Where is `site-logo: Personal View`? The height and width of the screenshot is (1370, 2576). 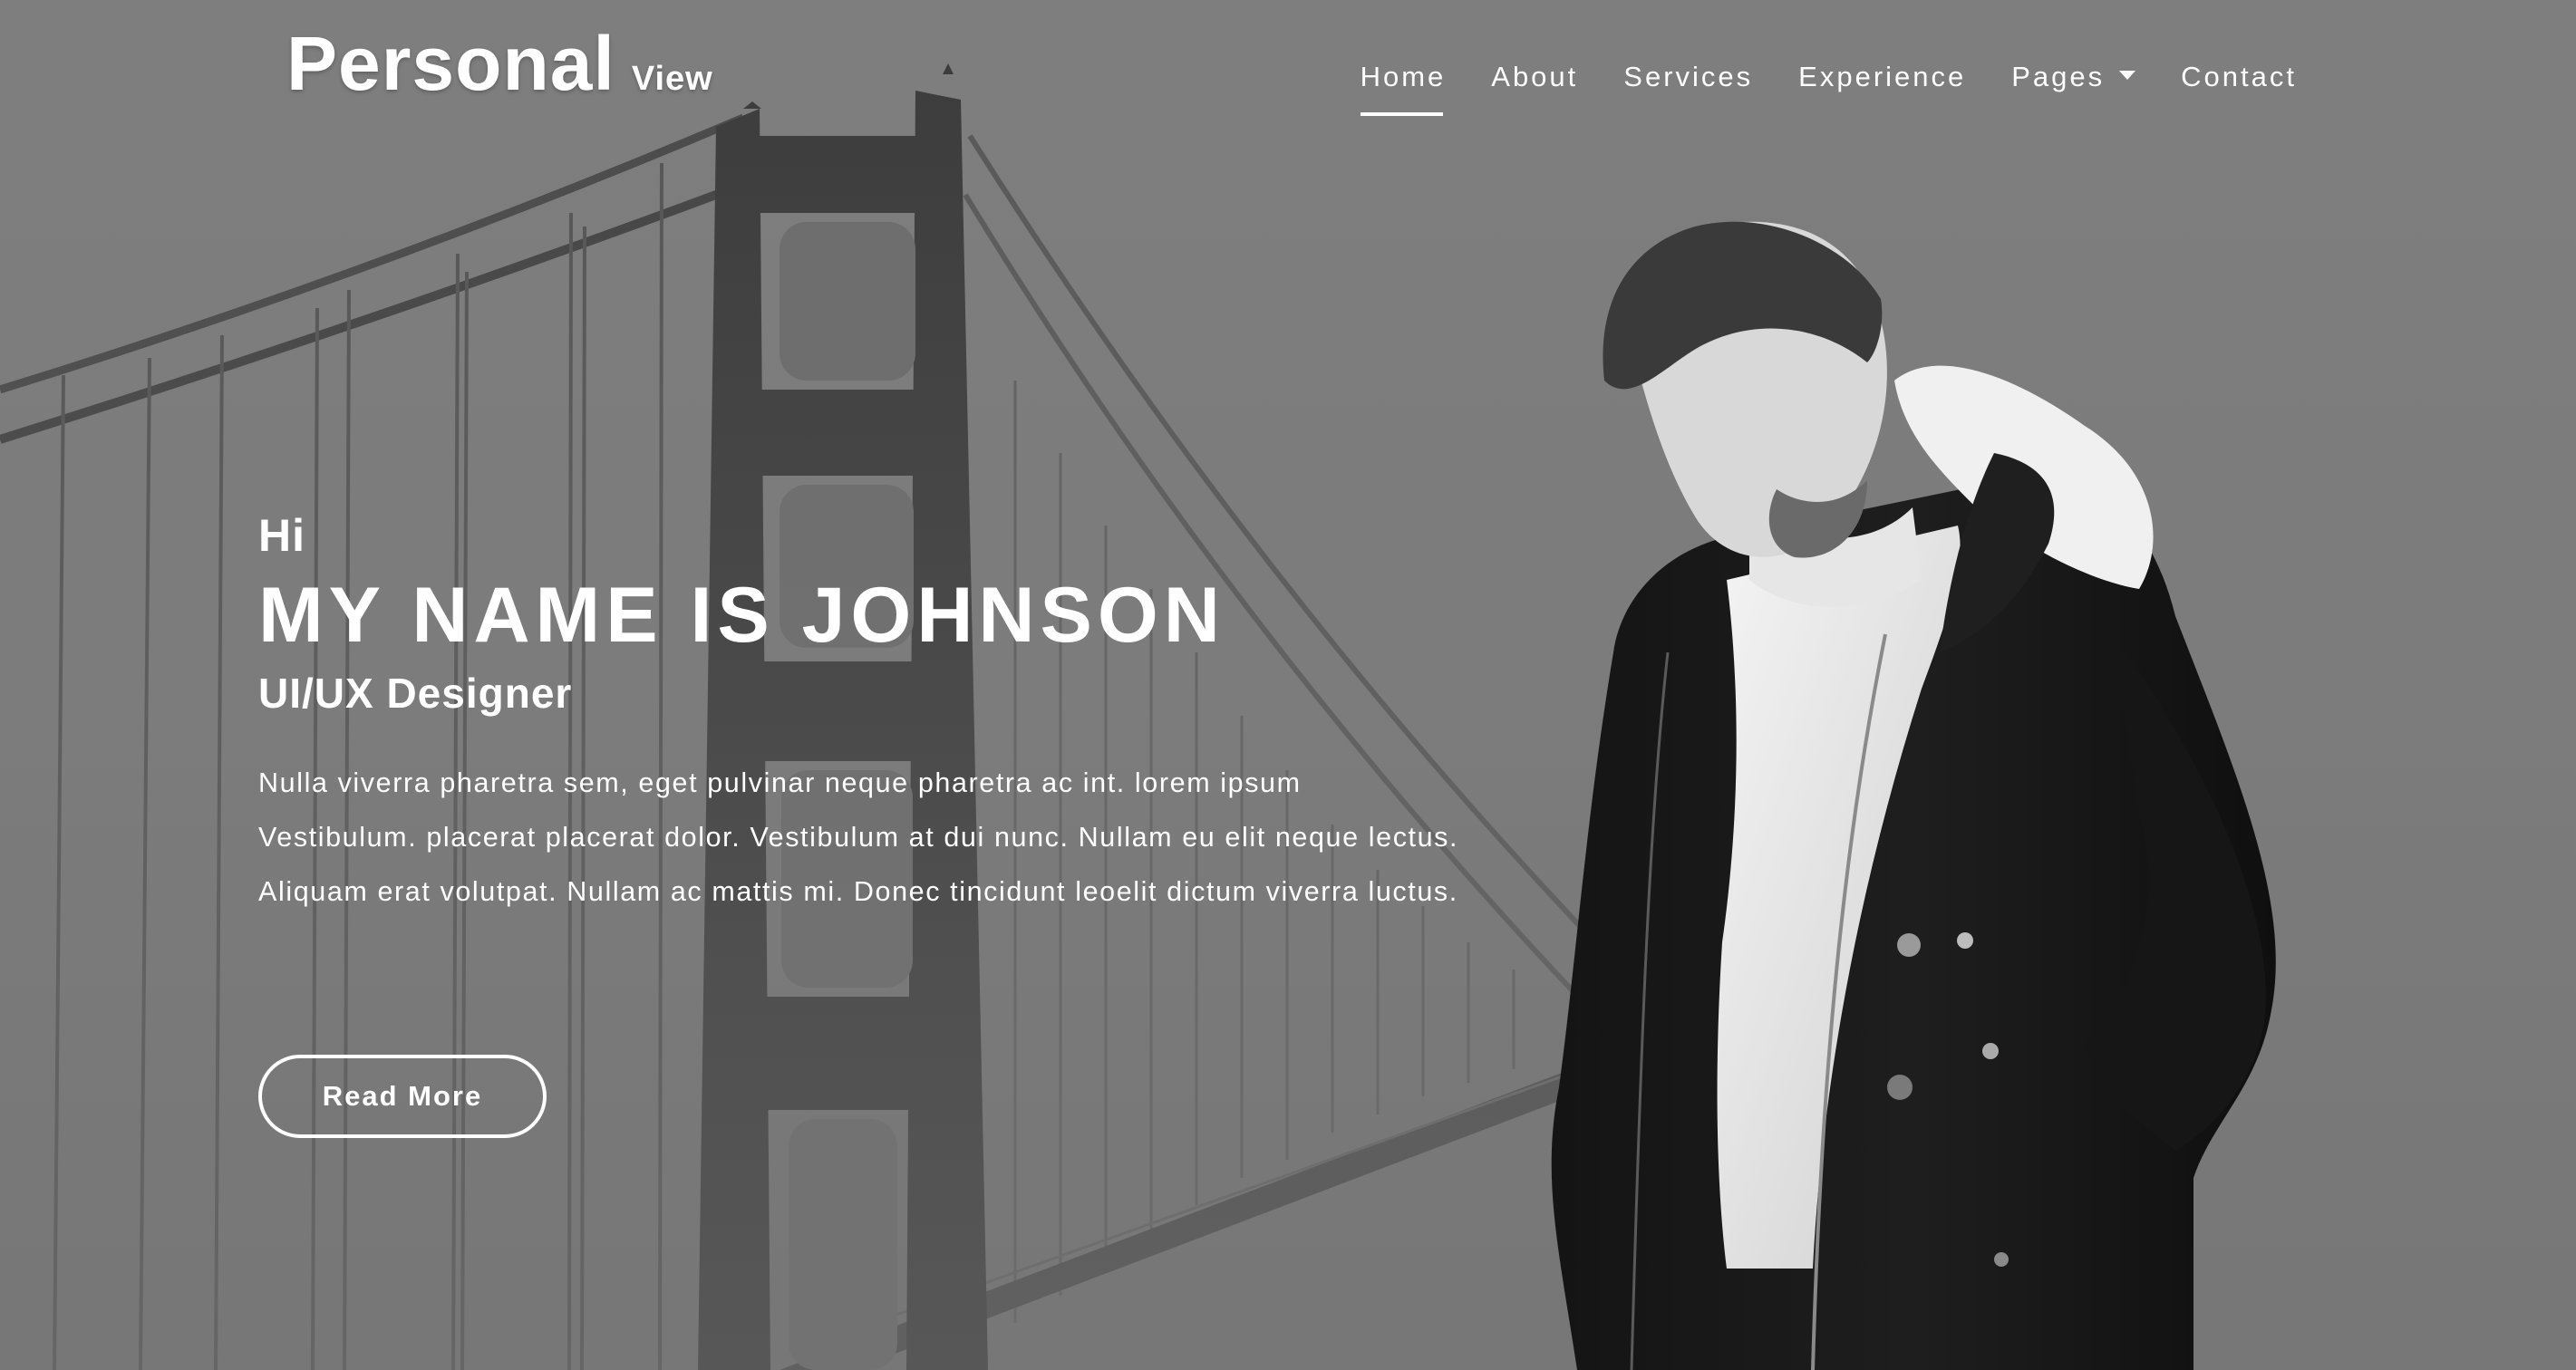 site-logo: Personal View is located at coordinates (499, 64).